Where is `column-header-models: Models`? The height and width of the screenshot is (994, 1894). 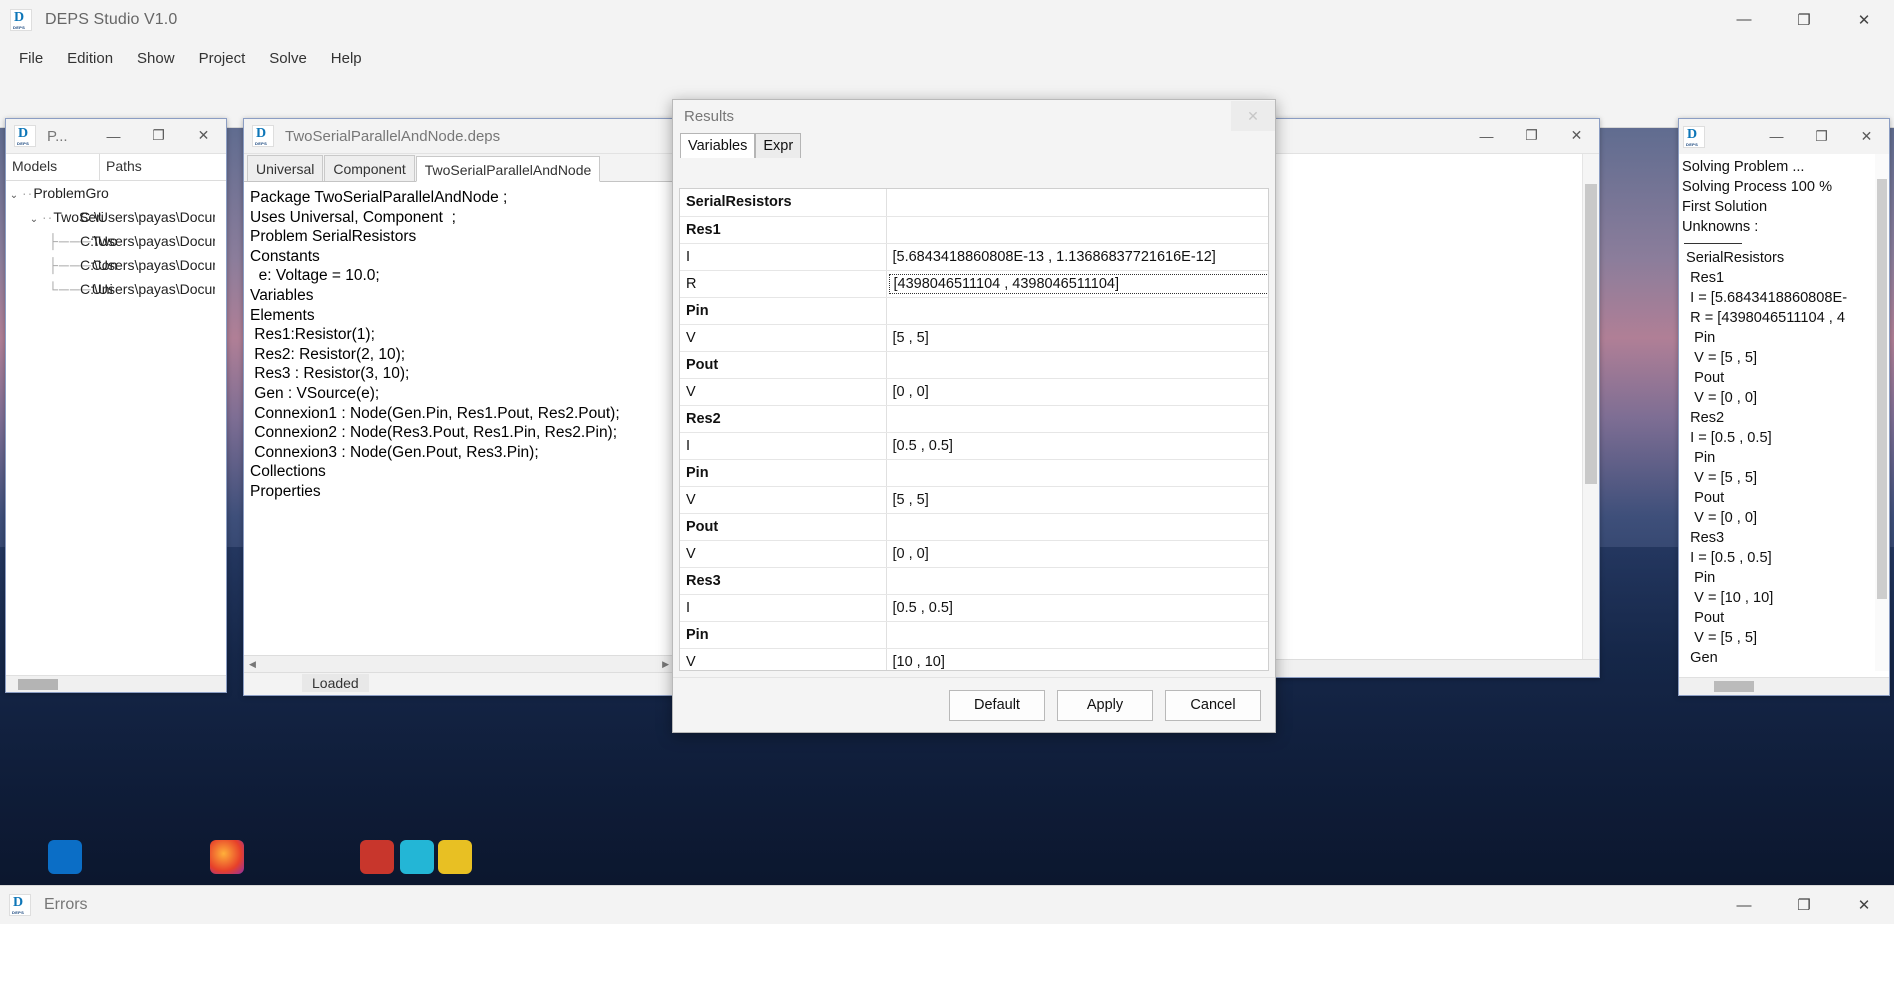 column-header-models: Models is located at coordinates (53, 167).